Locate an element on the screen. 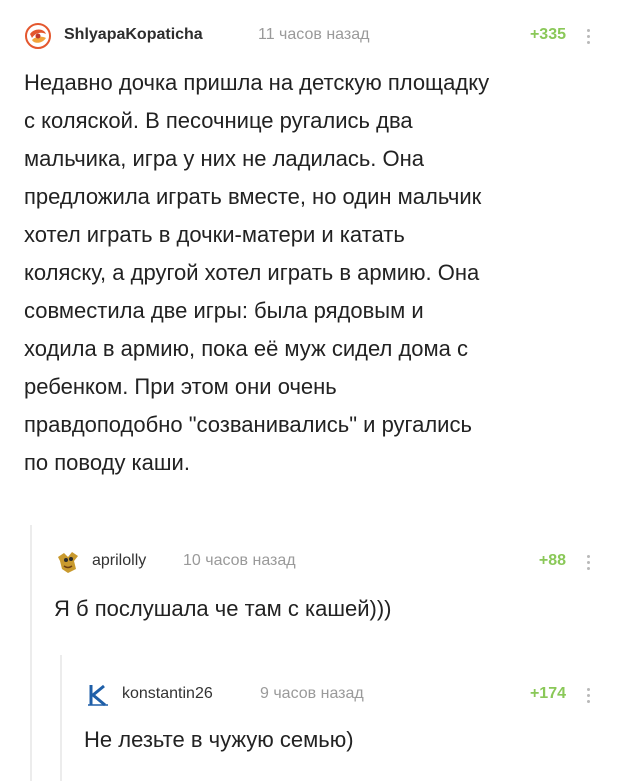  comment-time: 10 часов назад is located at coordinates (239, 561).